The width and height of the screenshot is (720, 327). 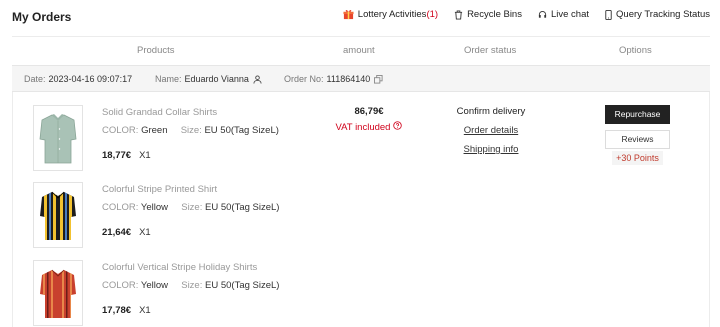 What do you see at coordinates (42, 17) in the screenshot?
I see `page-title: My Orders` at bounding box center [42, 17].